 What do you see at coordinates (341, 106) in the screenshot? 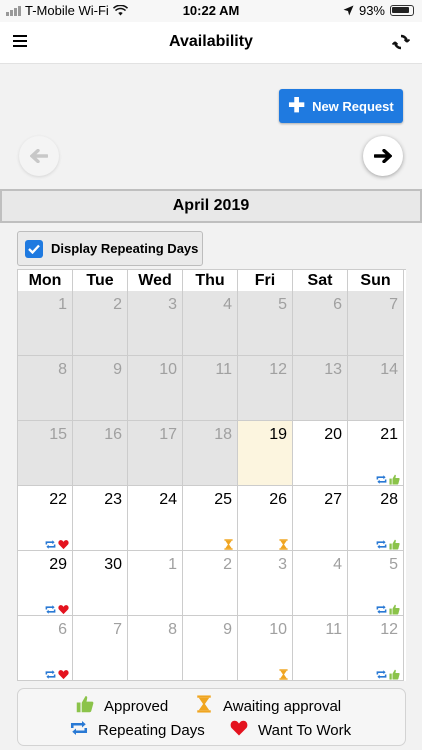
I see `new-request-button: ✚ New Request` at bounding box center [341, 106].